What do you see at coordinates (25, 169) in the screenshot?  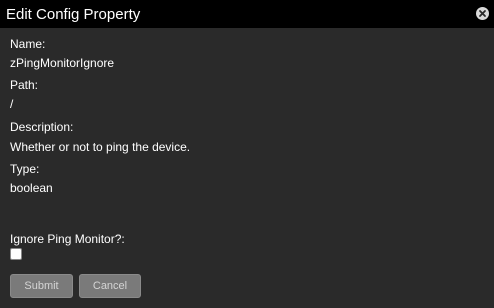 I see `type-label: Type:` at bounding box center [25, 169].